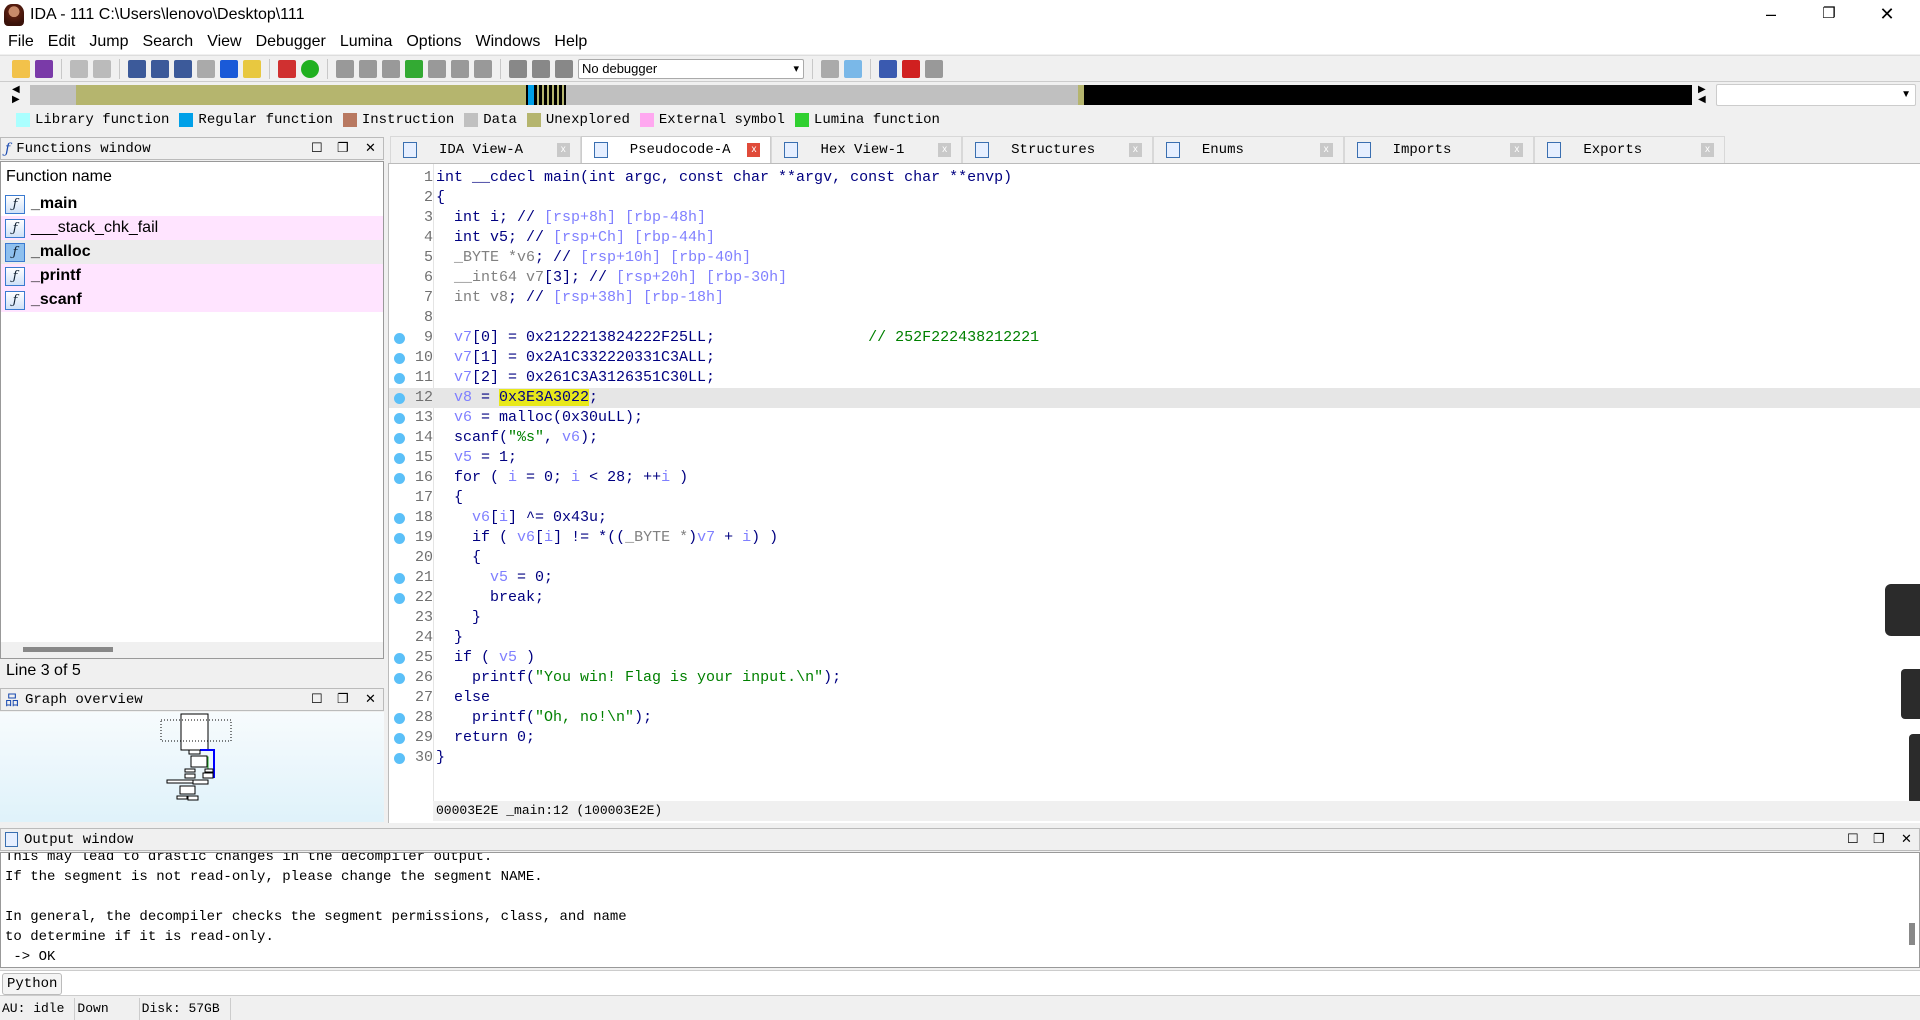 This screenshot has height=1020, width=1920. I want to click on function-row: ƒ _printf, so click(192, 276).